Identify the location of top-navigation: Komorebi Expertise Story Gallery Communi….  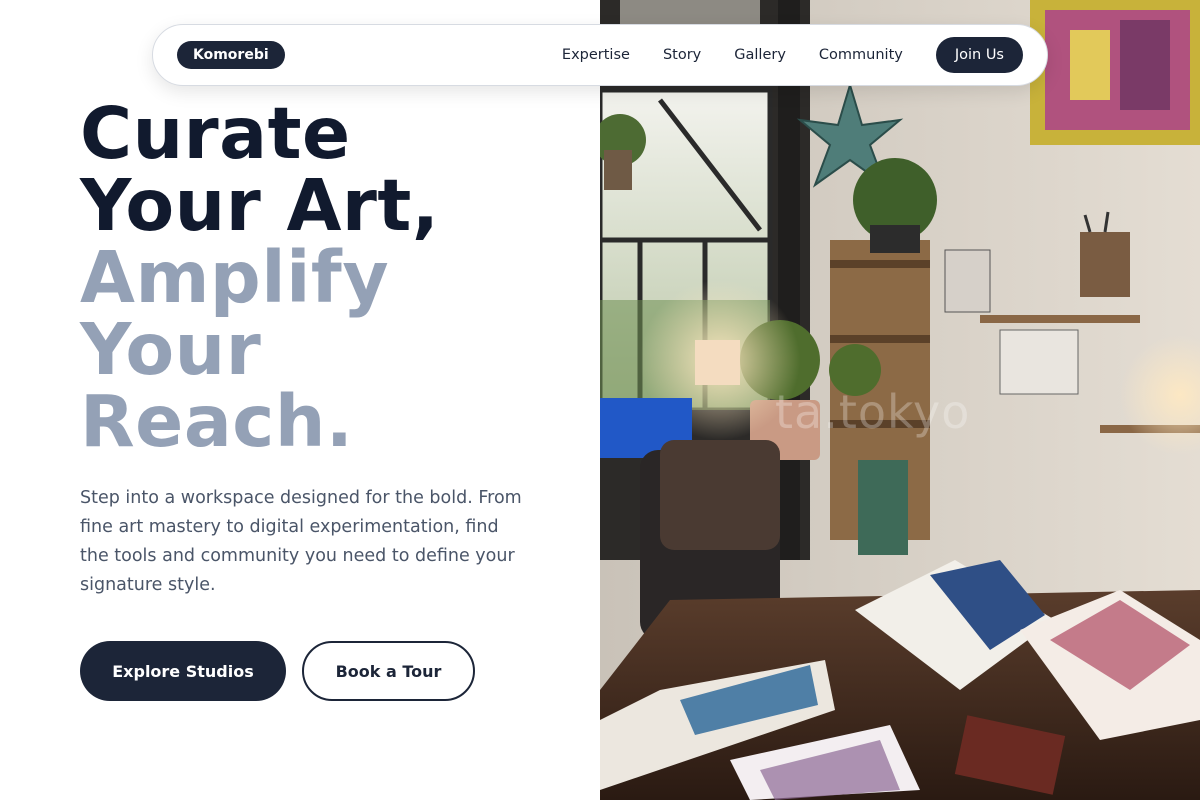
(600, 55).